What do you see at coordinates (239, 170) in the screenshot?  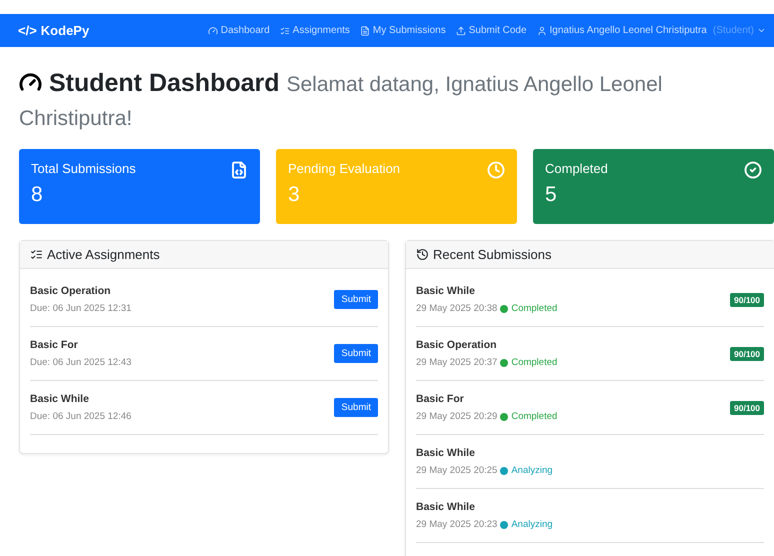 I see `code-file-icon` at bounding box center [239, 170].